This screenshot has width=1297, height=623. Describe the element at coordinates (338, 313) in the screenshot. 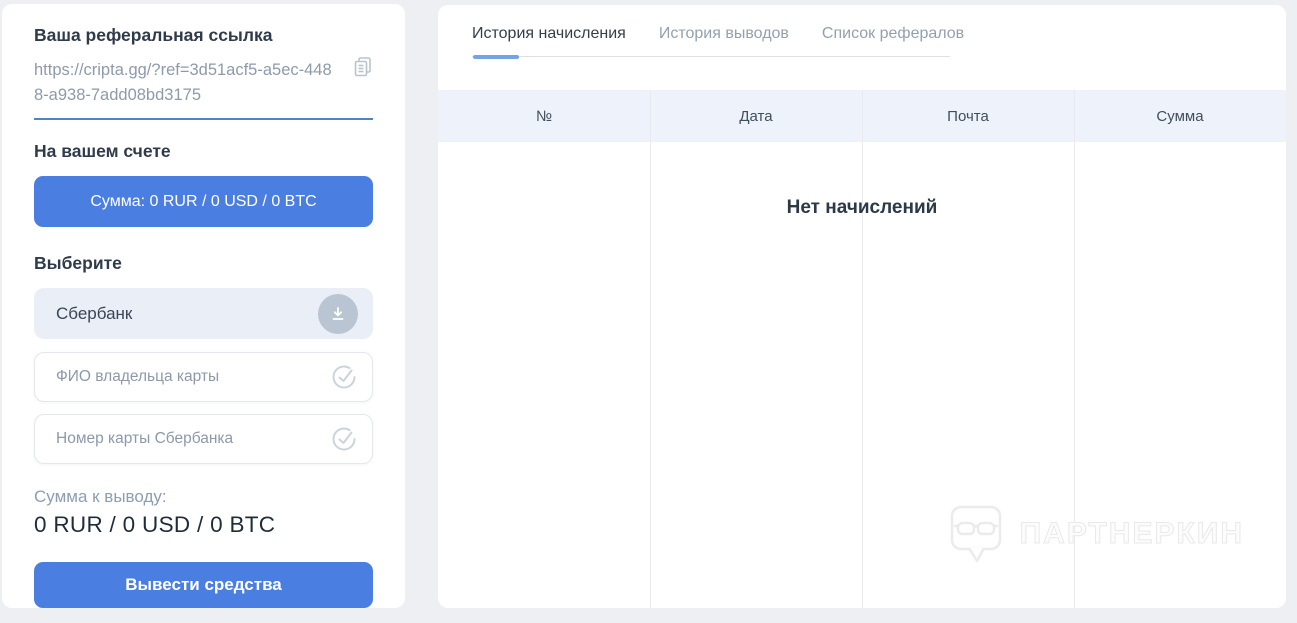

I see `download-circle-icon` at that location.